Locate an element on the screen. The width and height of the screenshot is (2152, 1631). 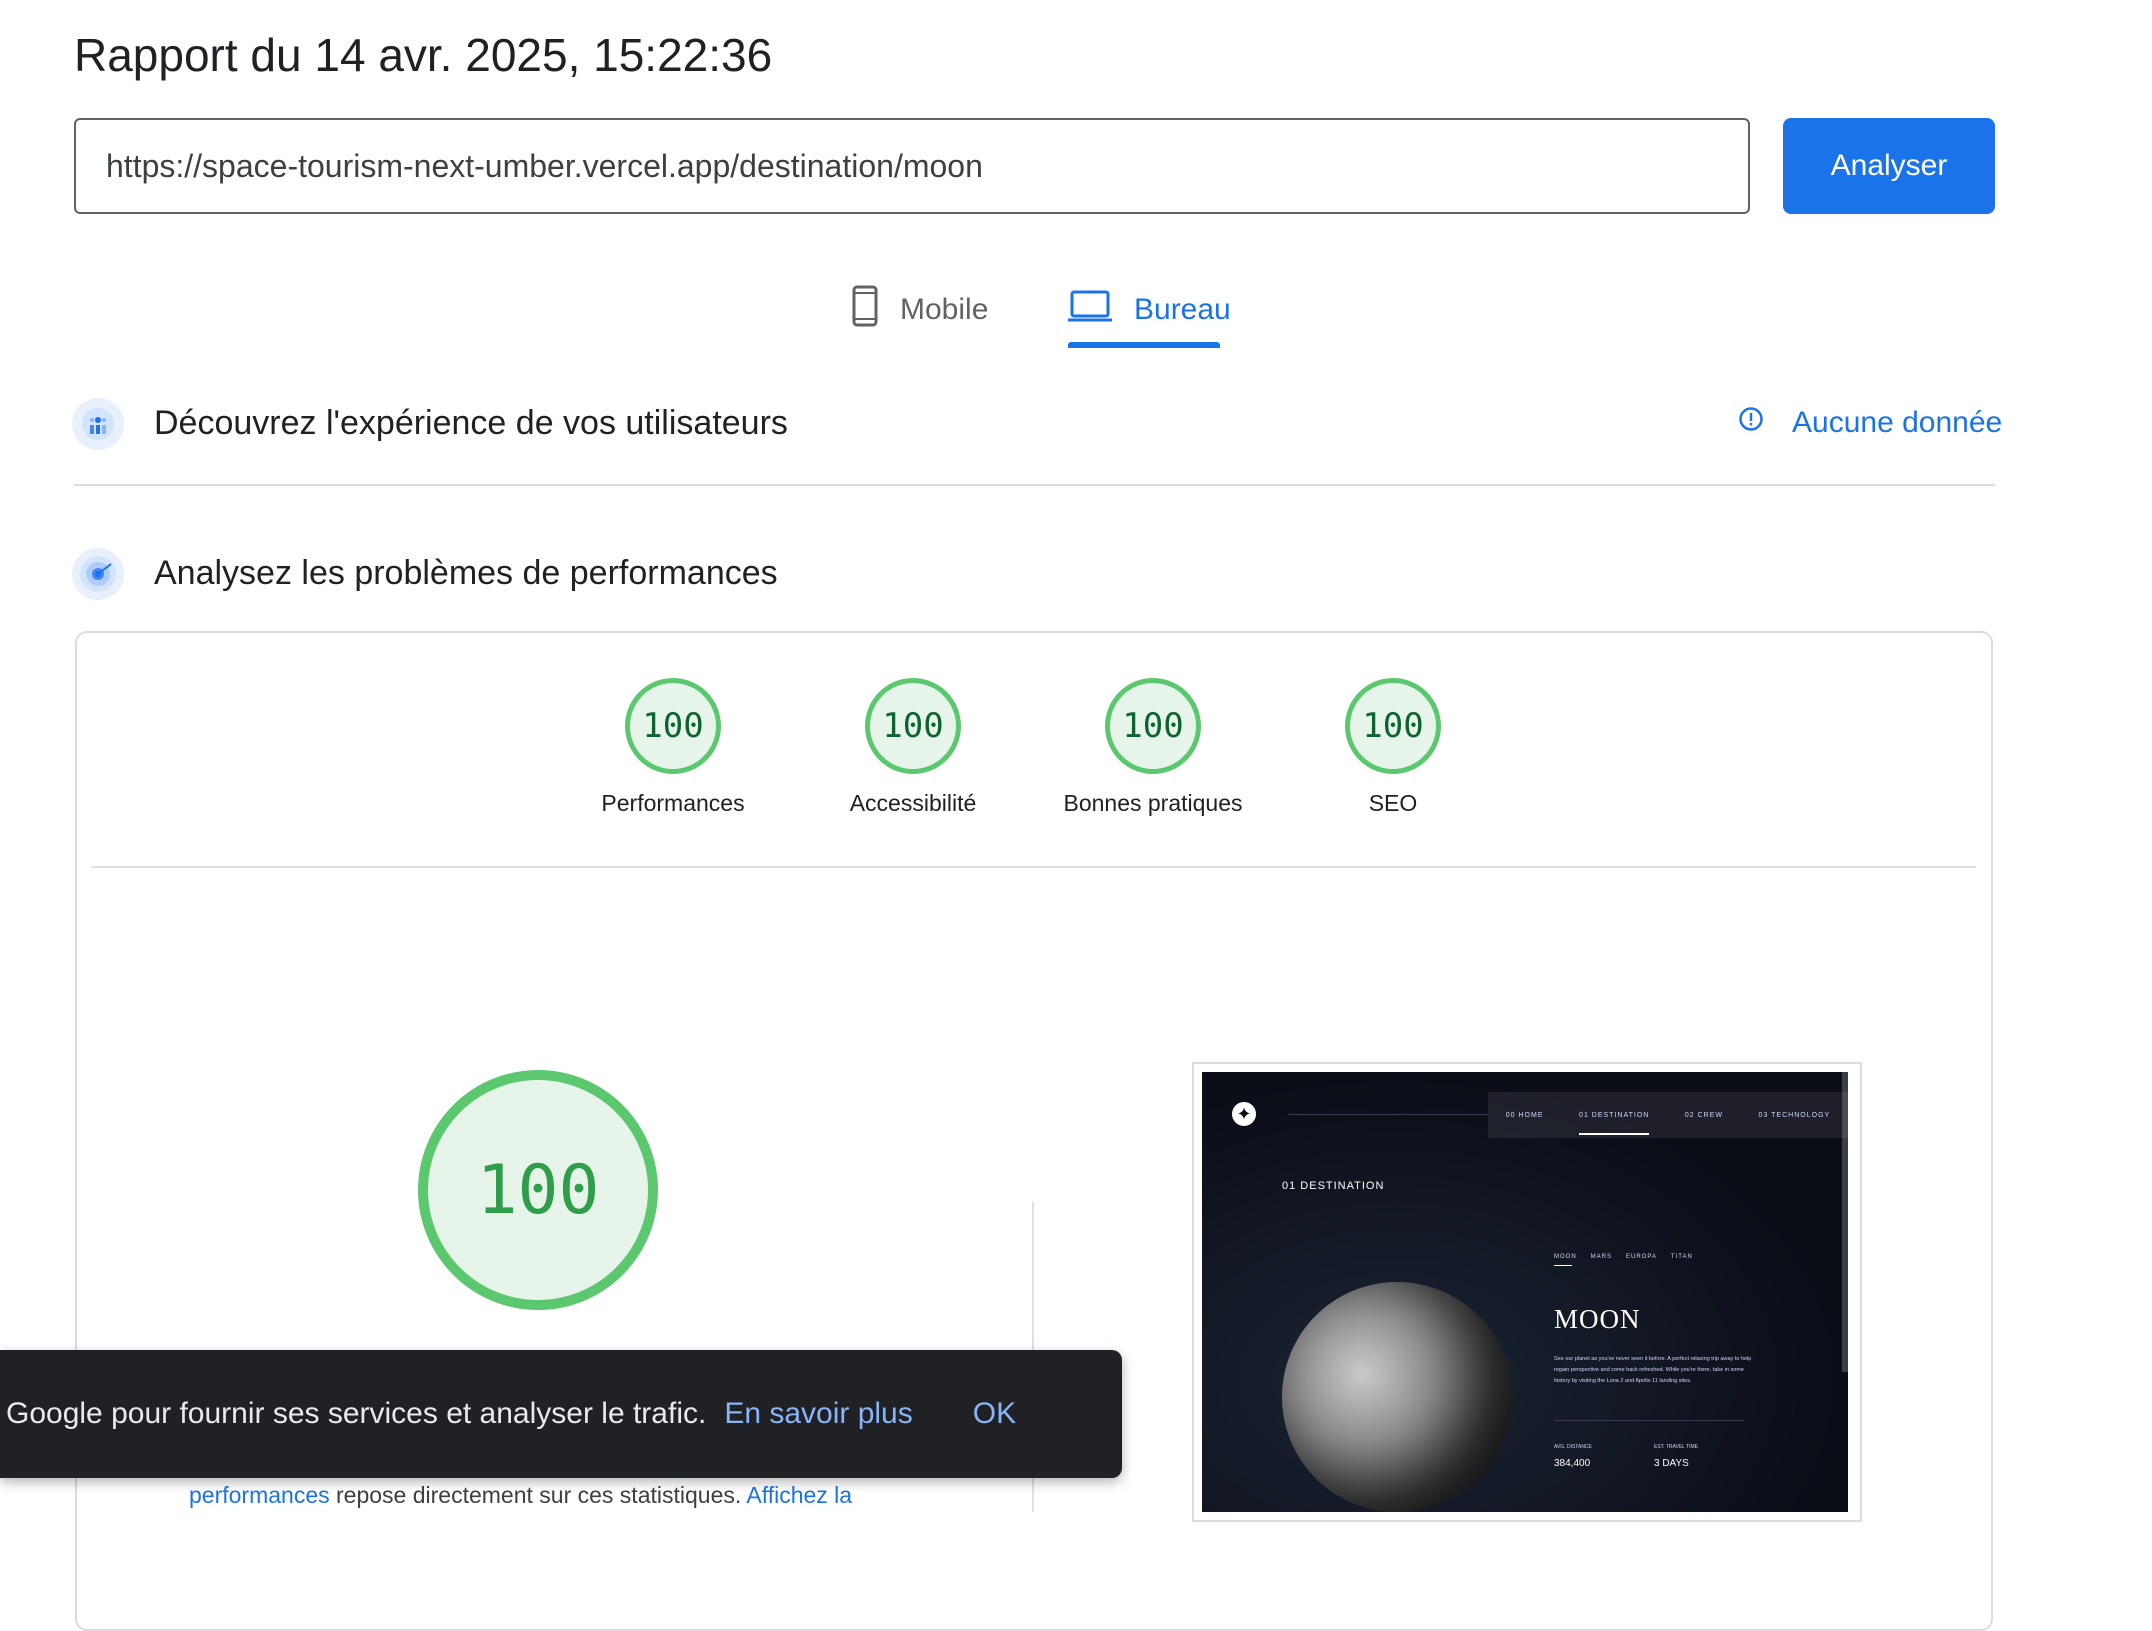
site-subtab: MOON is located at coordinates (1565, 1257).